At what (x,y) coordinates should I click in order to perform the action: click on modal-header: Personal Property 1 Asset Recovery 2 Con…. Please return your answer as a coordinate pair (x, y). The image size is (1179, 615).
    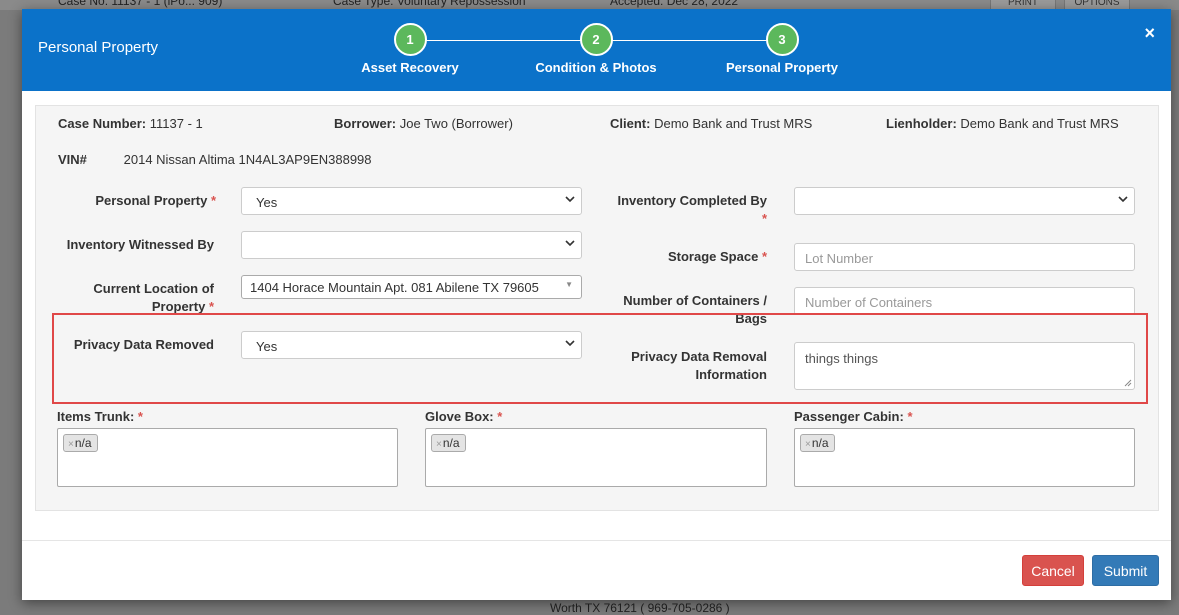
    Looking at the image, I should click on (596, 50).